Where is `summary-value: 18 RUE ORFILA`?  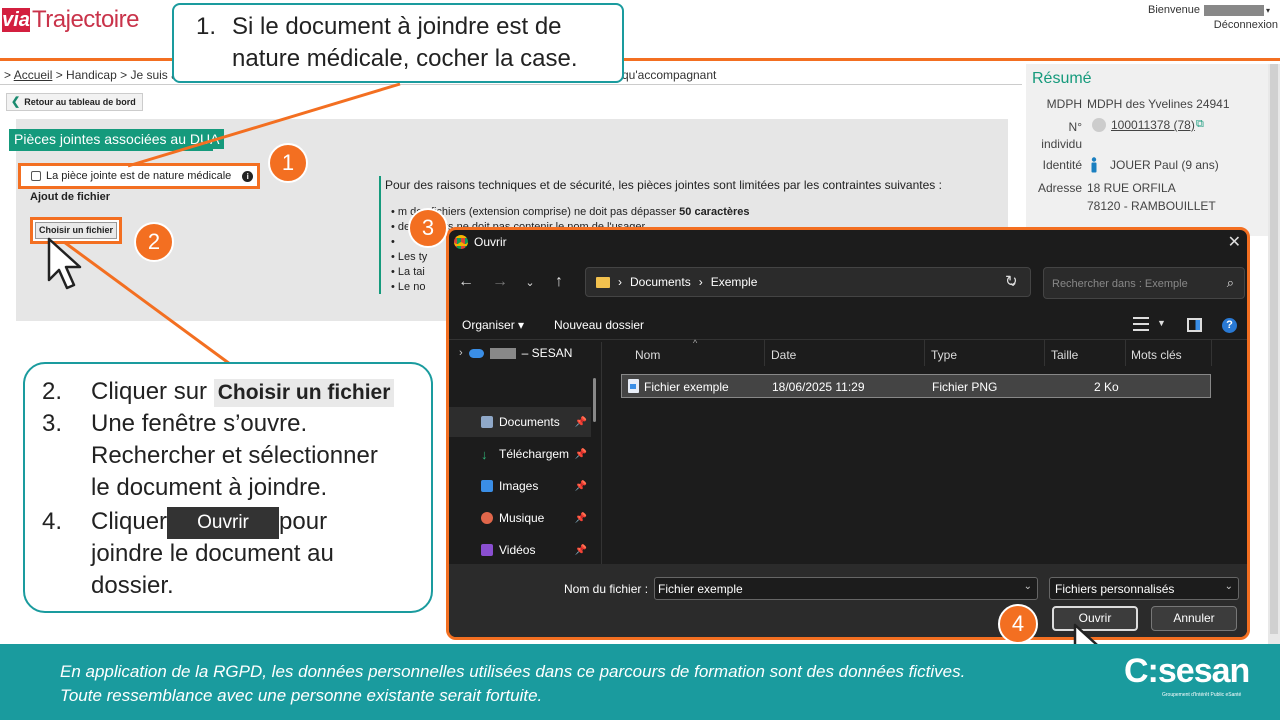 summary-value: 18 RUE ORFILA is located at coordinates (1131, 188).